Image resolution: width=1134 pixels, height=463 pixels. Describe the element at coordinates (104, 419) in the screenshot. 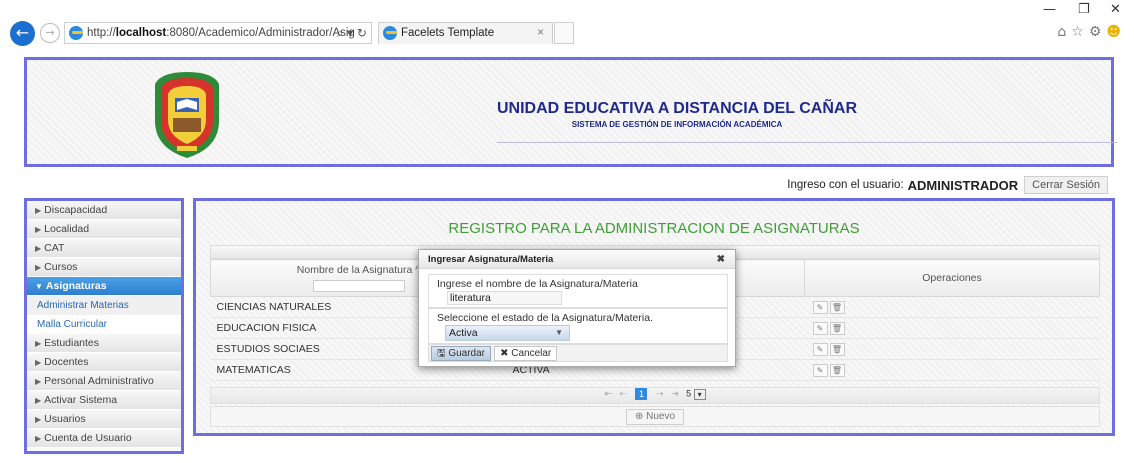

I see `sidebar-item-usuarios: ▶ Usuarios` at that location.